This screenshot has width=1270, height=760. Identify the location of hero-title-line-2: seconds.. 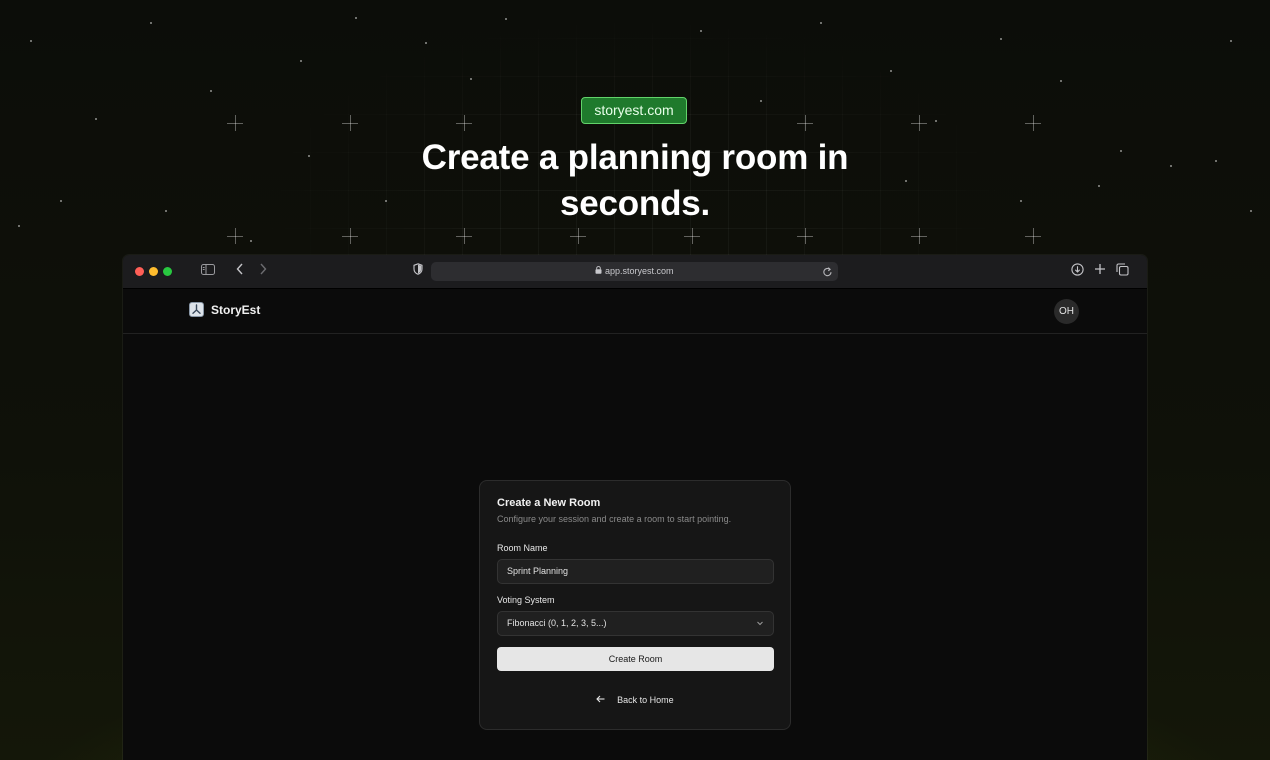
(635, 203).